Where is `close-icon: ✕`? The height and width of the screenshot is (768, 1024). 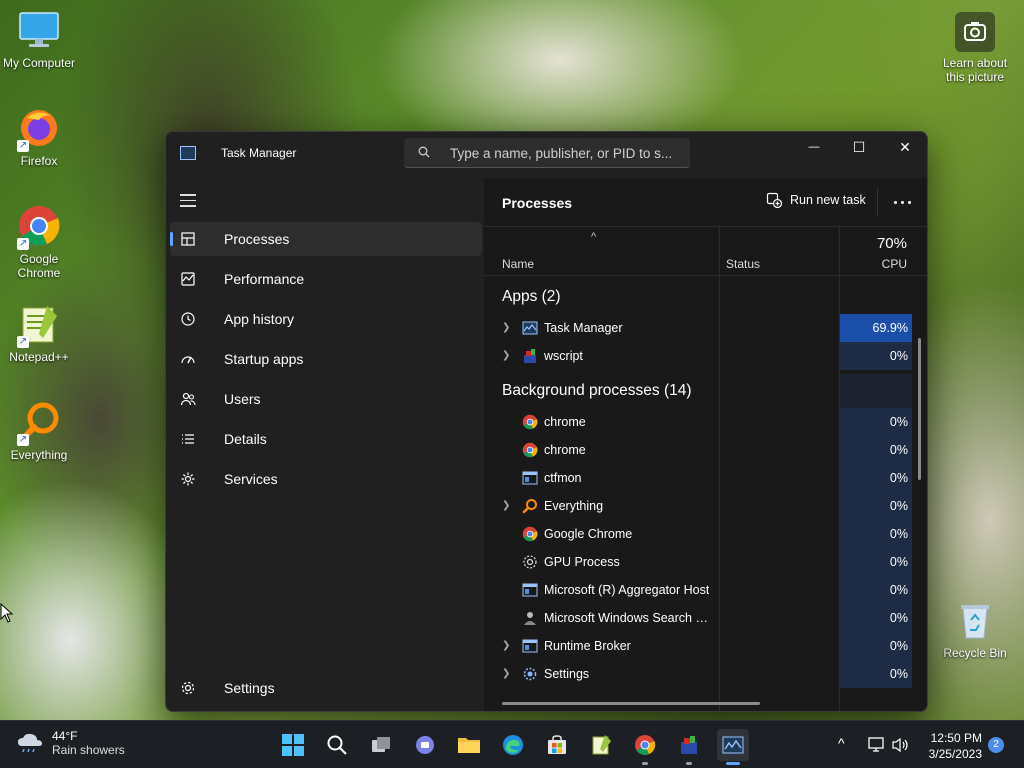 close-icon: ✕ is located at coordinates (905, 146).